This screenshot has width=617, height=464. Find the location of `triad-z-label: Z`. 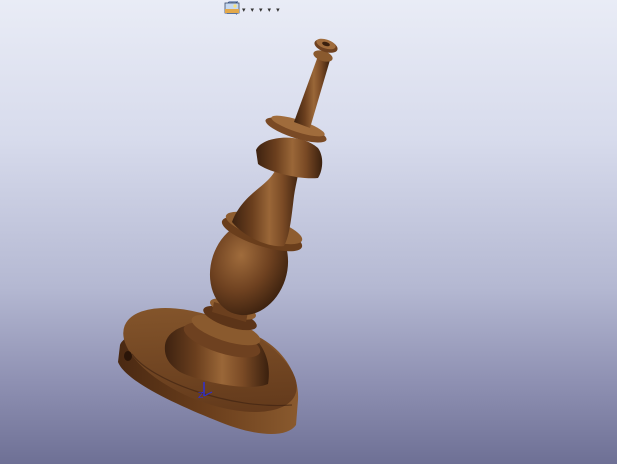

triad-z-label: Z is located at coordinates (201, 395).